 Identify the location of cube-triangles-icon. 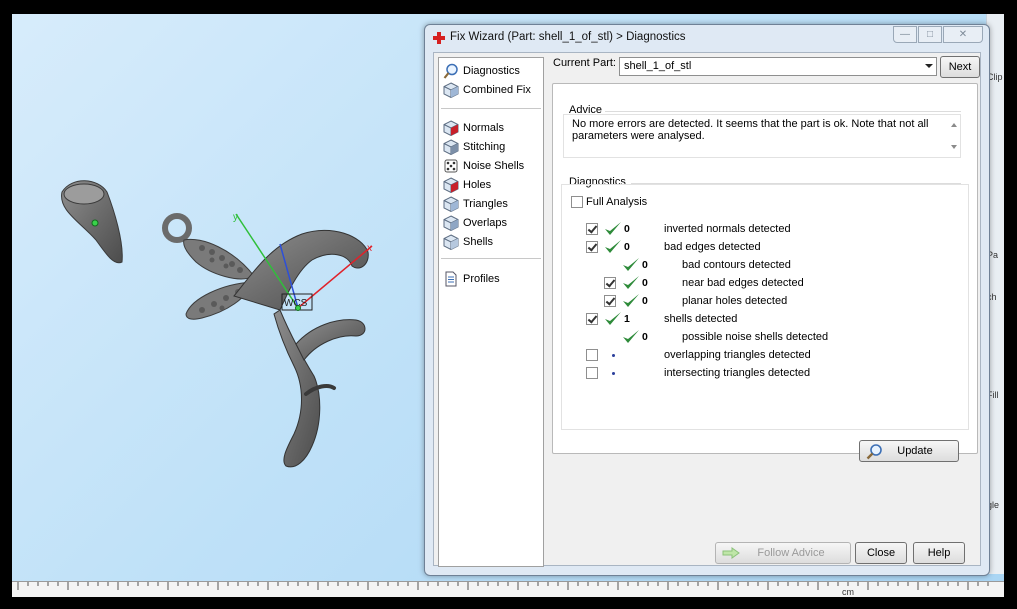
(451, 204).